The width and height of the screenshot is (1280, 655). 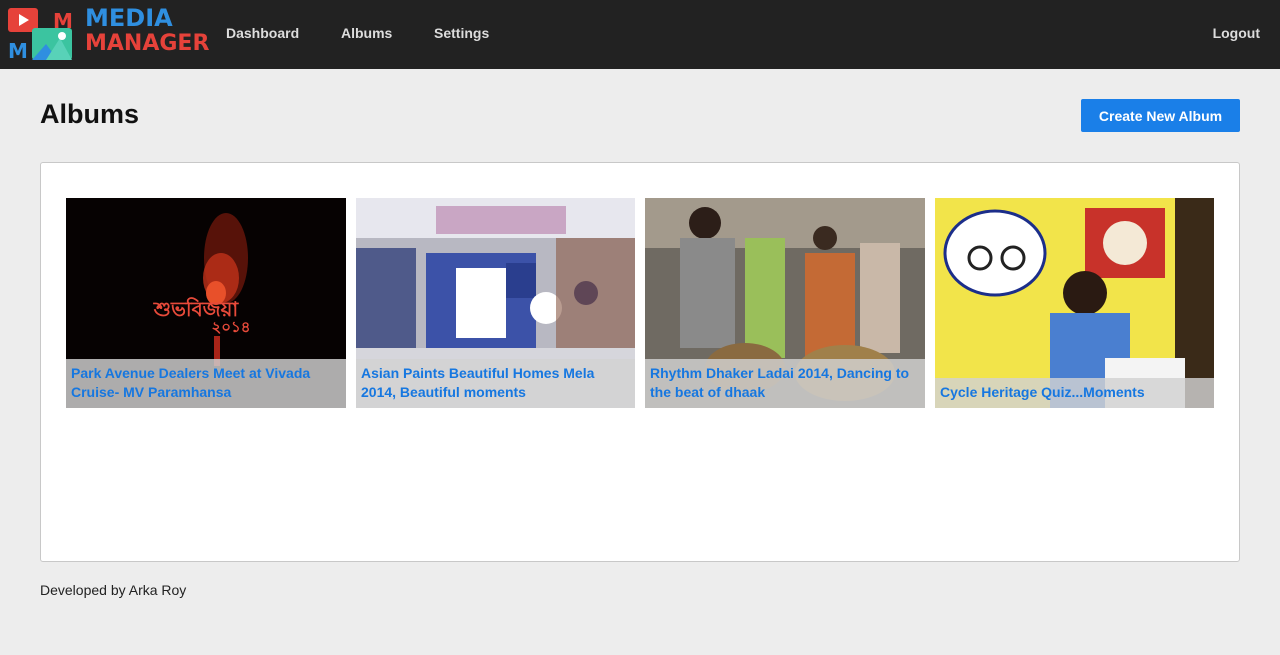 I want to click on logo-line-2: MANAGER, so click(x=147, y=43).